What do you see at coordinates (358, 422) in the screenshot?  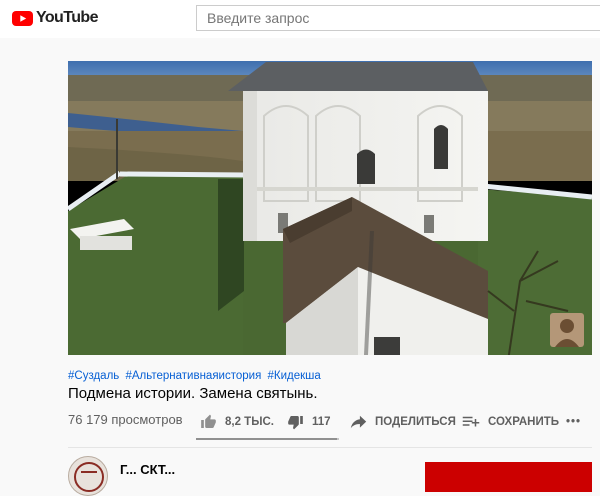 I see `share-icon` at bounding box center [358, 422].